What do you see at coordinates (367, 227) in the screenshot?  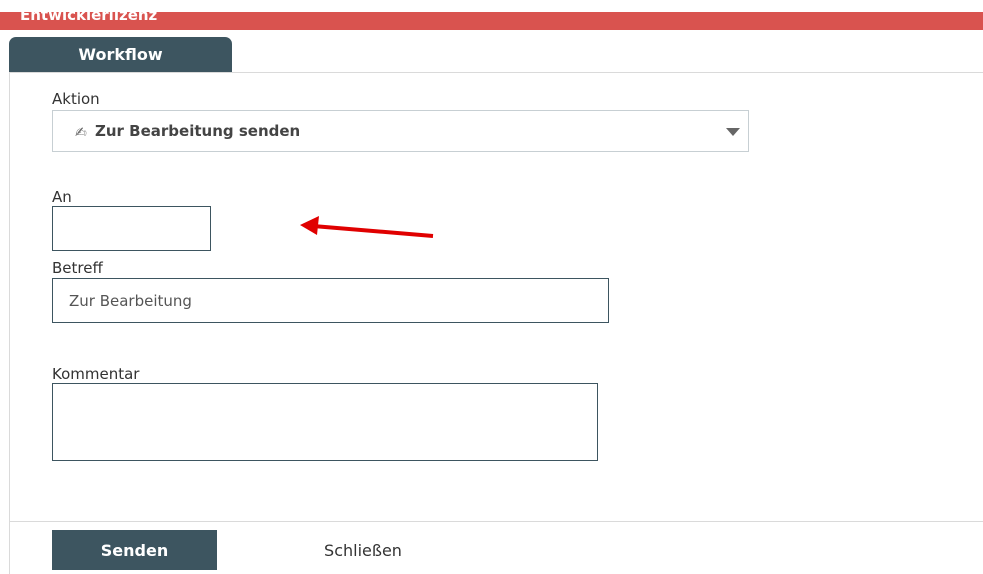 I see `annotation-arrow` at bounding box center [367, 227].